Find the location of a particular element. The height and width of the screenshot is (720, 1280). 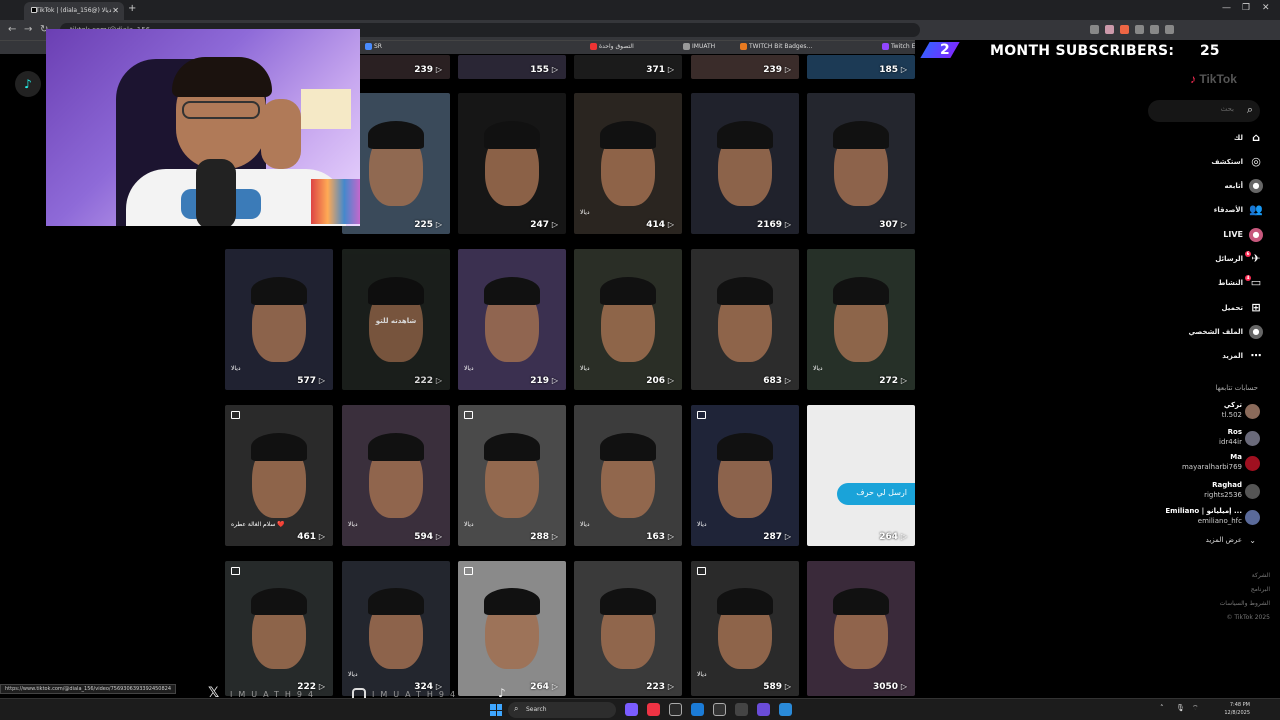

video-tile: ديالا 324 is located at coordinates (396, 628).